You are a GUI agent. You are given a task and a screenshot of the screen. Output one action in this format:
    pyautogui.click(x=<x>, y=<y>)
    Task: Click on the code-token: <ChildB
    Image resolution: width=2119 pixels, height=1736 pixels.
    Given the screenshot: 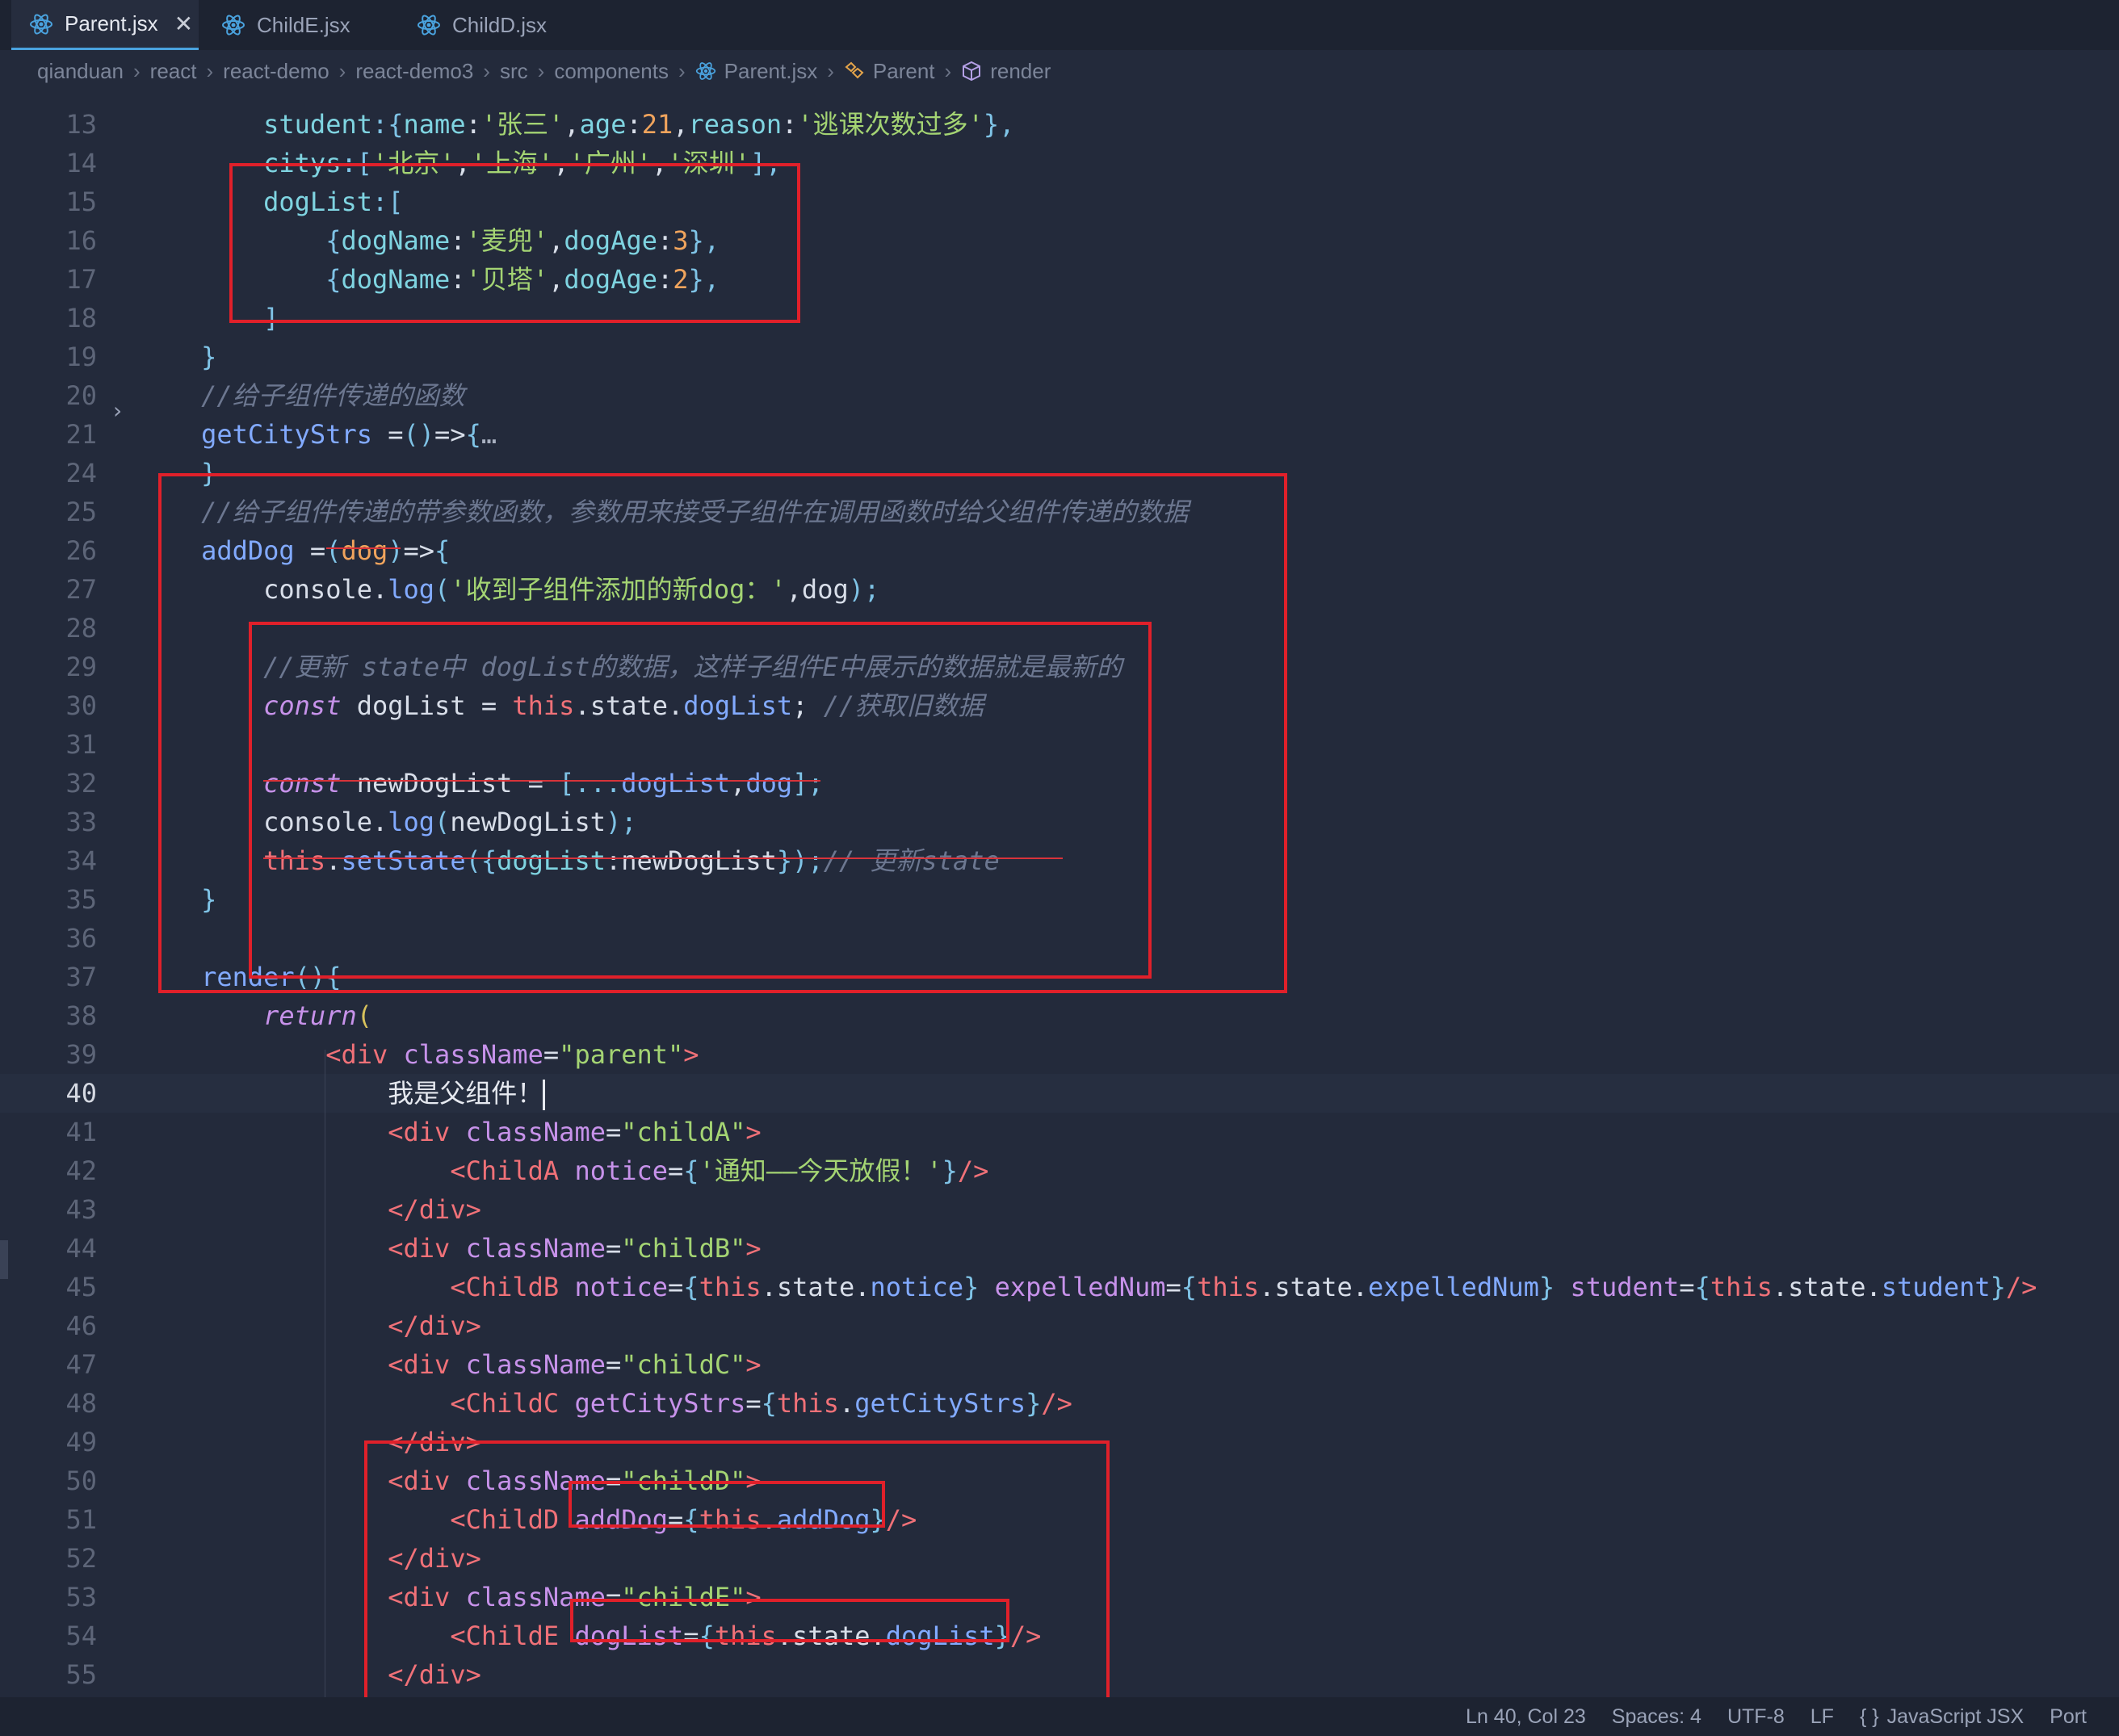 What is the action you would take?
    pyautogui.click(x=505, y=1287)
    